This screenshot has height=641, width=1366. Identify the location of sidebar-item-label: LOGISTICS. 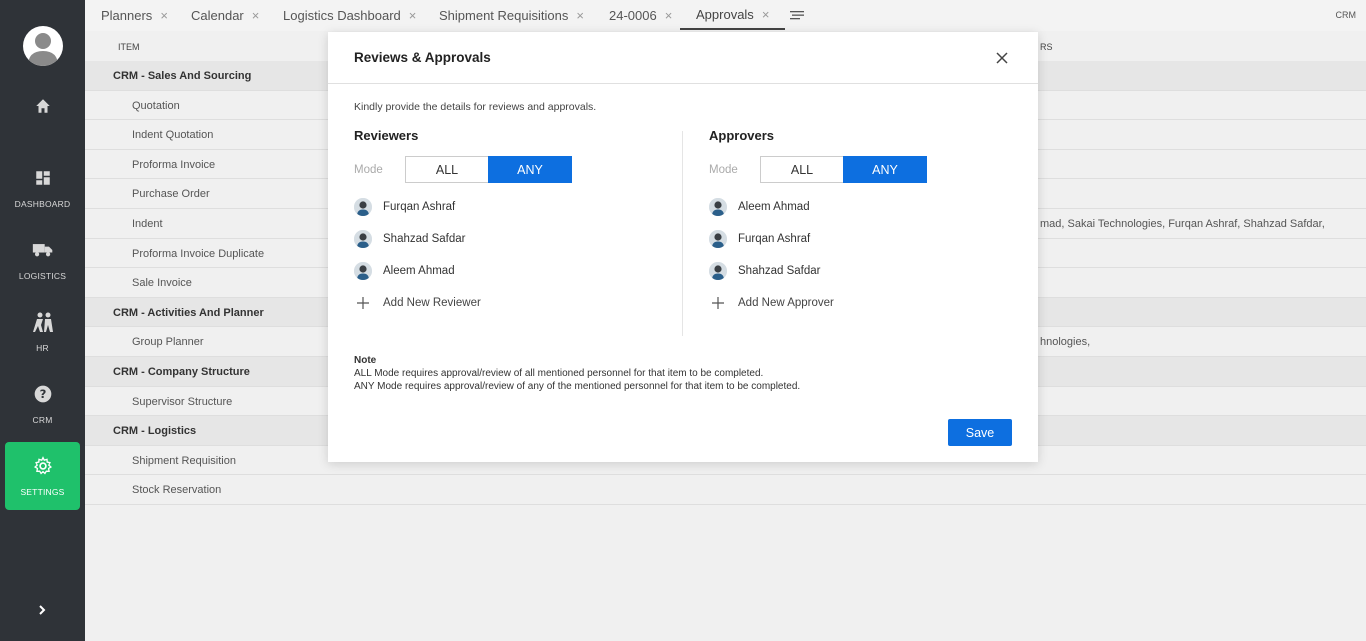
(42, 276).